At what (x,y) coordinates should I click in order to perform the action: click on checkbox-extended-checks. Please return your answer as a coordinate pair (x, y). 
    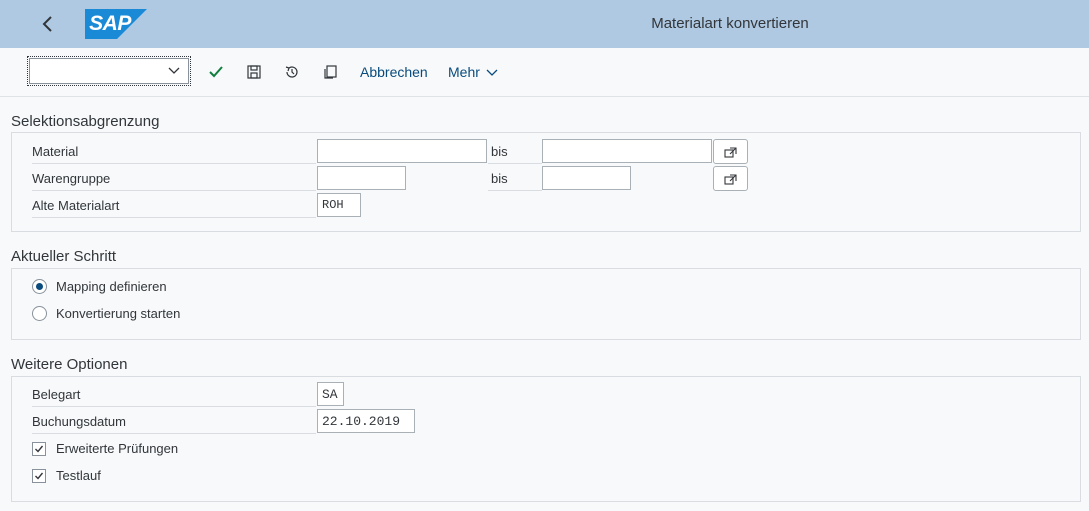
    Looking at the image, I should click on (39, 449).